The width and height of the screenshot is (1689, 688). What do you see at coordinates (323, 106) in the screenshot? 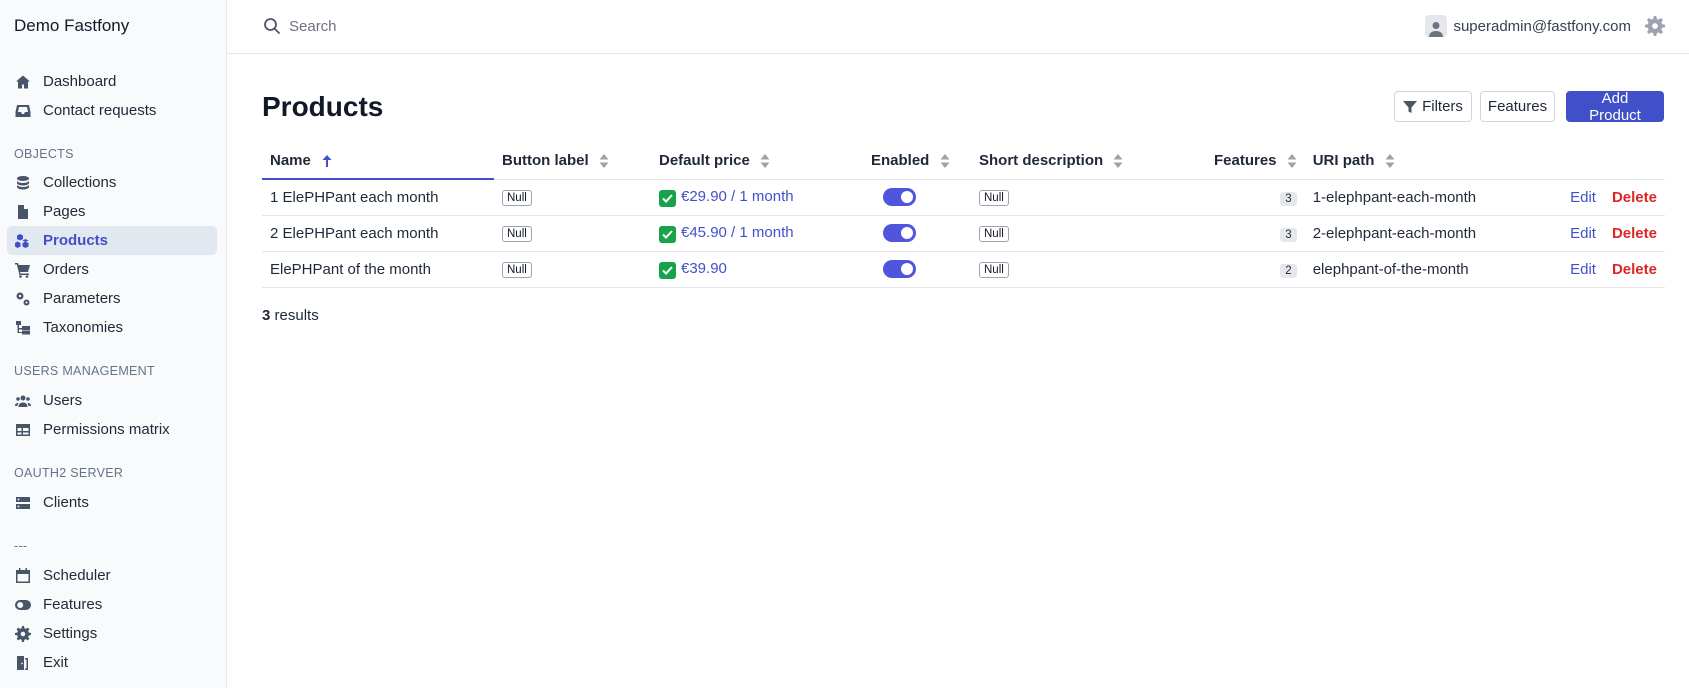
I see `page-title: Products` at bounding box center [323, 106].